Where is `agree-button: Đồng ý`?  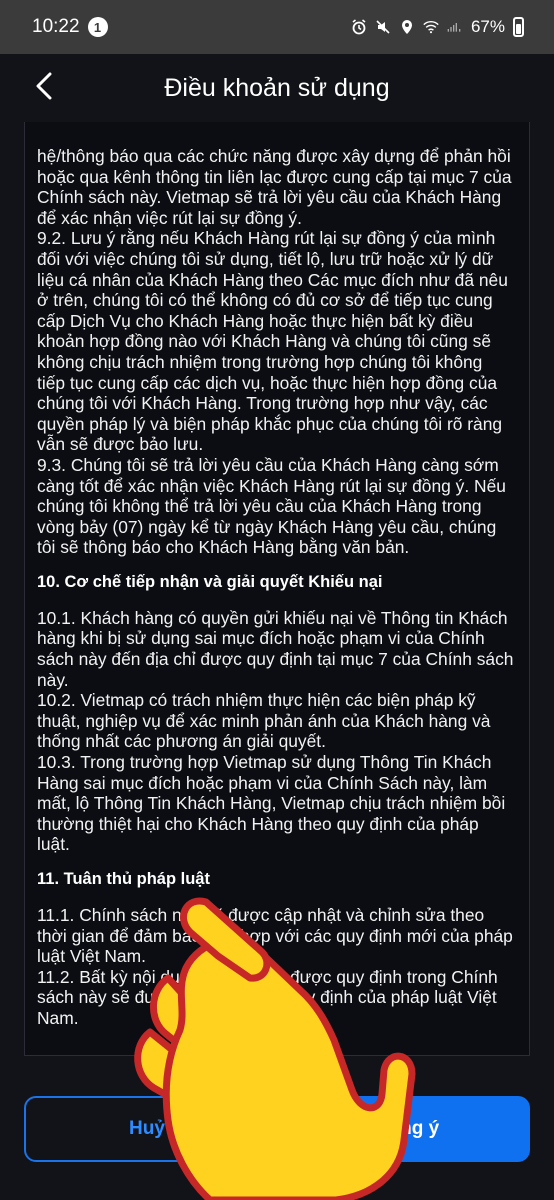 agree-button: Đồng ý is located at coordinates (407, 1129).